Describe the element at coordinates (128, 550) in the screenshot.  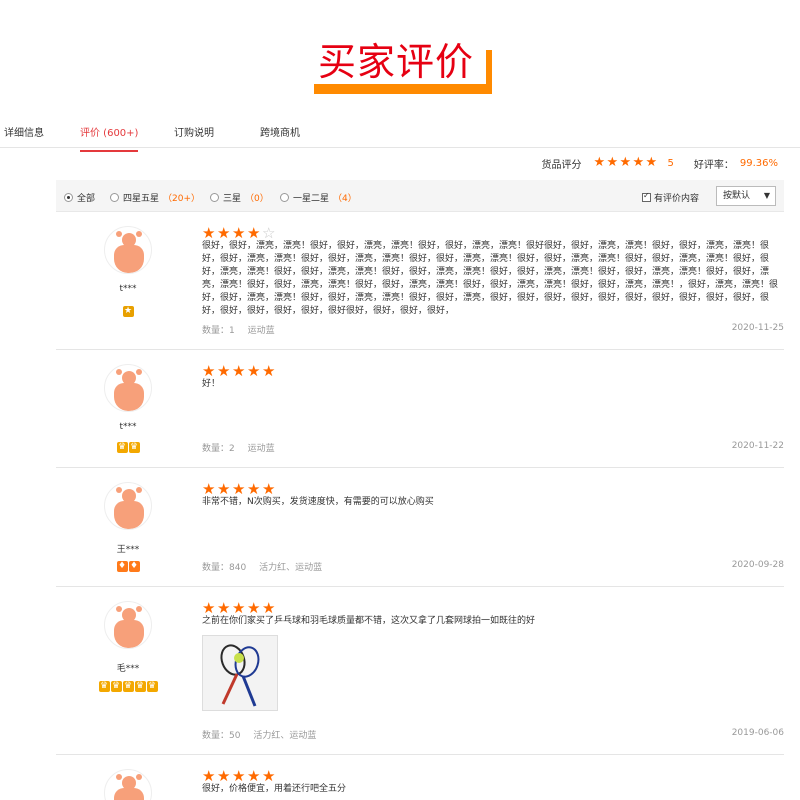
I see `reviewer-name: 王***` at that location.